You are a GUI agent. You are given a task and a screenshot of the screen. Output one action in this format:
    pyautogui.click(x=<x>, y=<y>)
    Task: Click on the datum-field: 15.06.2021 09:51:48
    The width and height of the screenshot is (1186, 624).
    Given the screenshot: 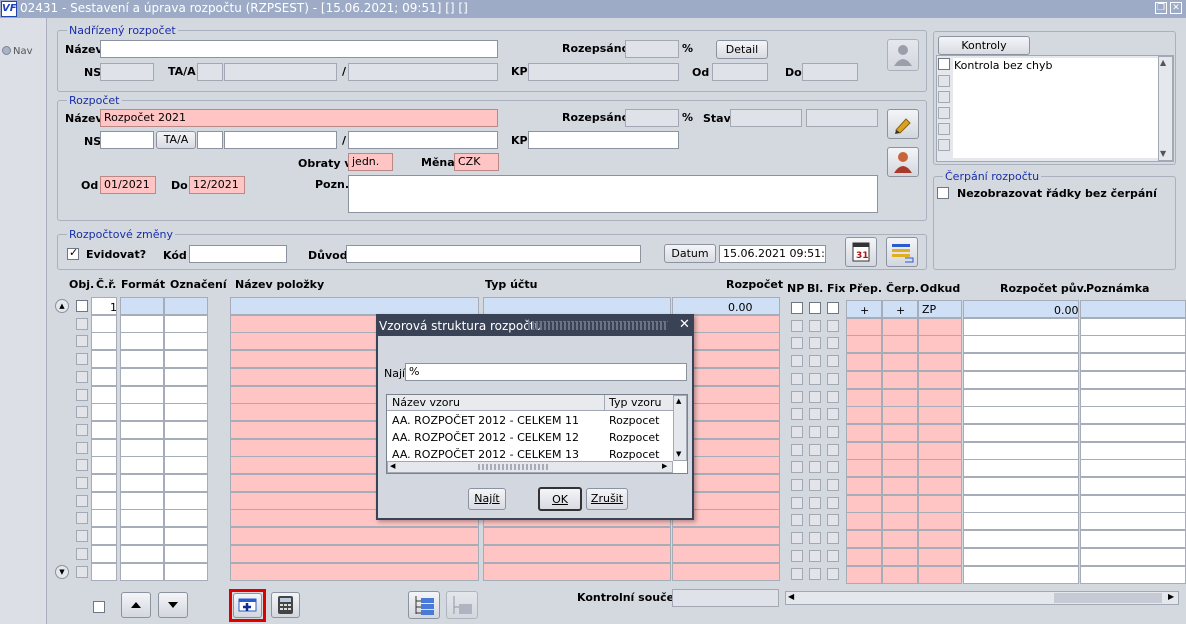 What is the action you would take?
    pyautogui.click(x=772, y=254)
    